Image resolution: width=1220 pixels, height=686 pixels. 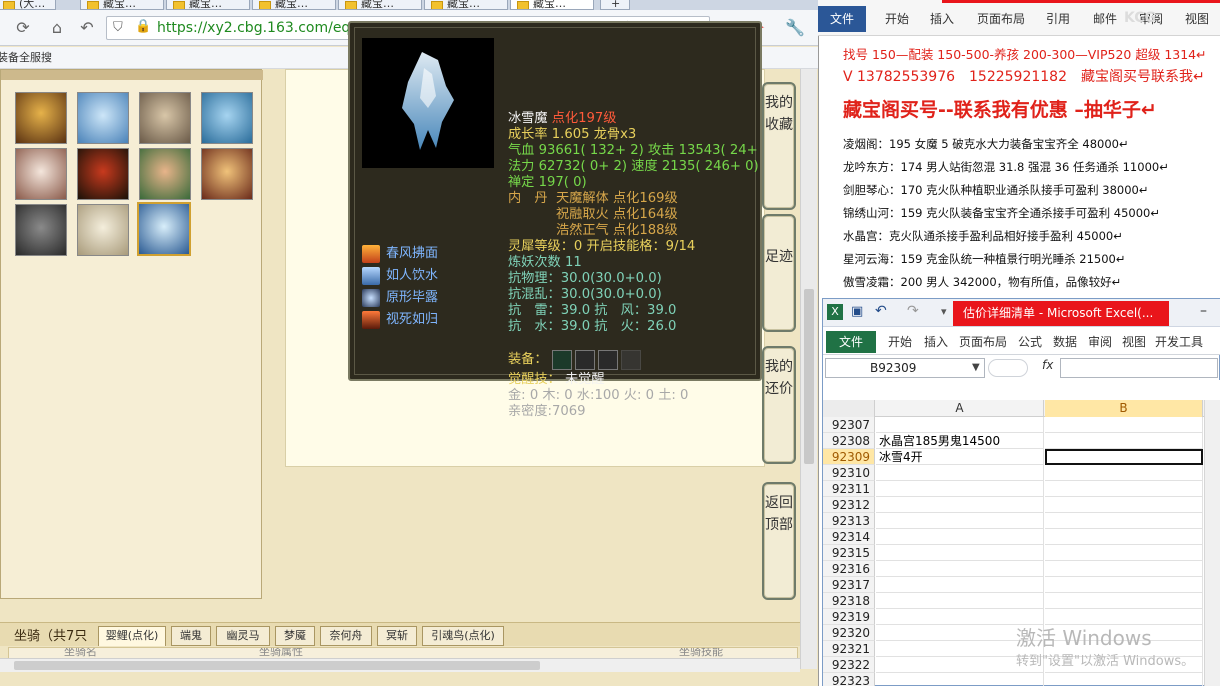 What do you see at coordinates (779, 273) in the screenshot?
I see `footprints-button: 足迹` at bounding box center [779, 273].